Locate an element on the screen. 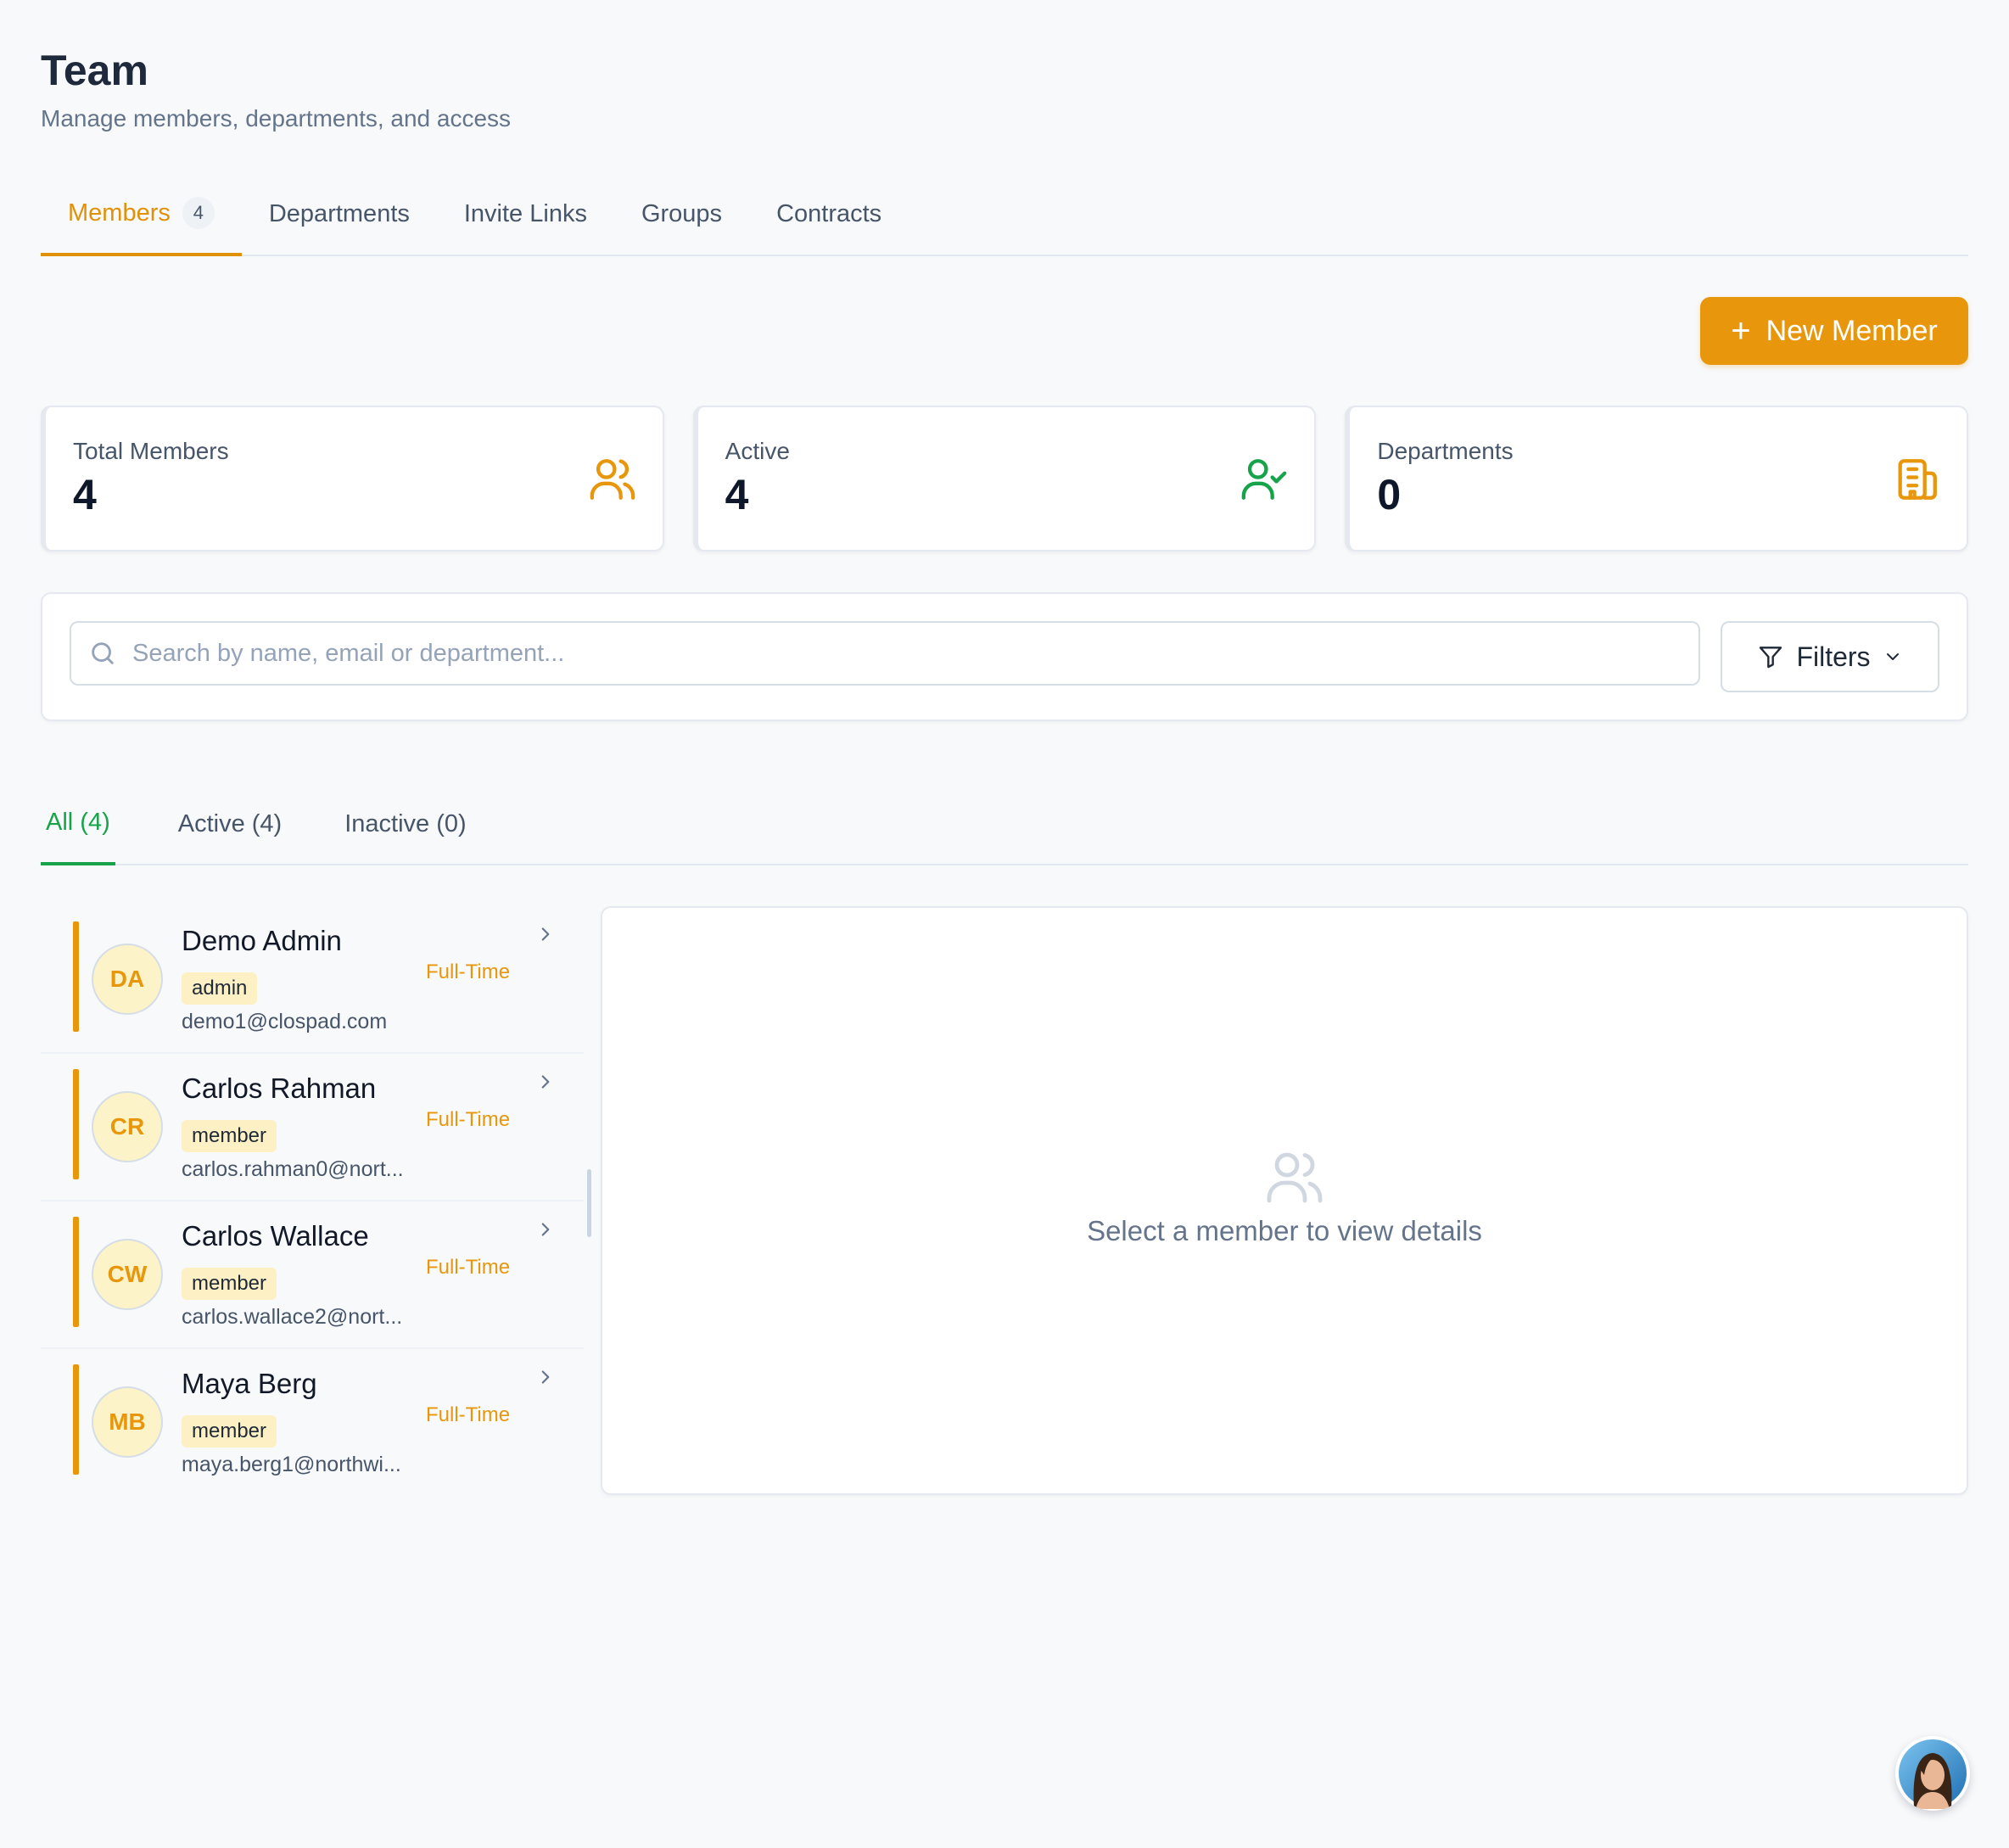  tab-invite-links: Invite Links is located at coordinates (525, 214).